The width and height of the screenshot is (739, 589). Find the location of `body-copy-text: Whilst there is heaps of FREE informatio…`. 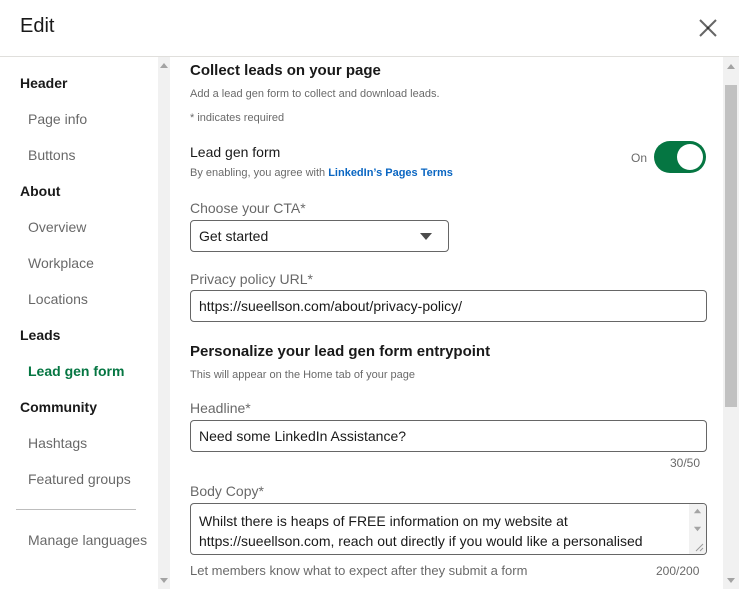

body-copy-text: Whilst there is heaps of FREE informatio… is located at coordinates (421, 531).